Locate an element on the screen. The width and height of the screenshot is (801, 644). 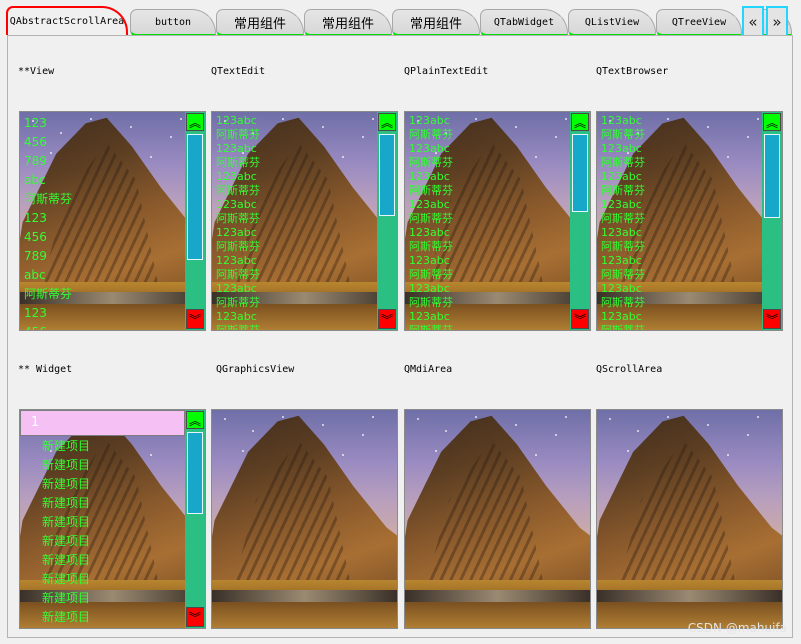
tab-common-widgets-3: 常用组件 is located at coordinates (436, 23).